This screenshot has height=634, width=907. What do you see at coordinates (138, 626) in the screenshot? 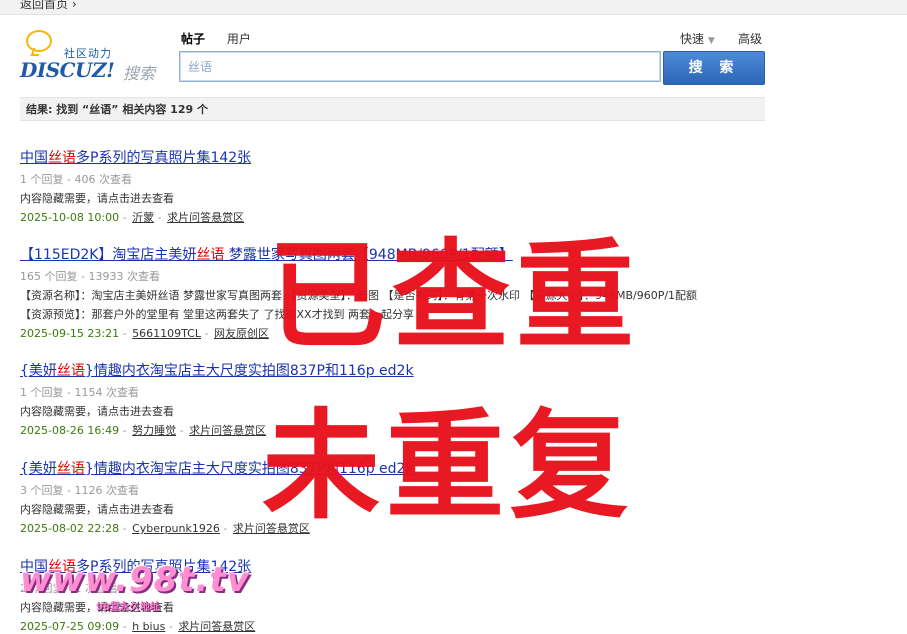
I see `result-info: 2025-07-25 09:09 - h bius - 求片问答悬赏区` at bounding box center [138, 626].